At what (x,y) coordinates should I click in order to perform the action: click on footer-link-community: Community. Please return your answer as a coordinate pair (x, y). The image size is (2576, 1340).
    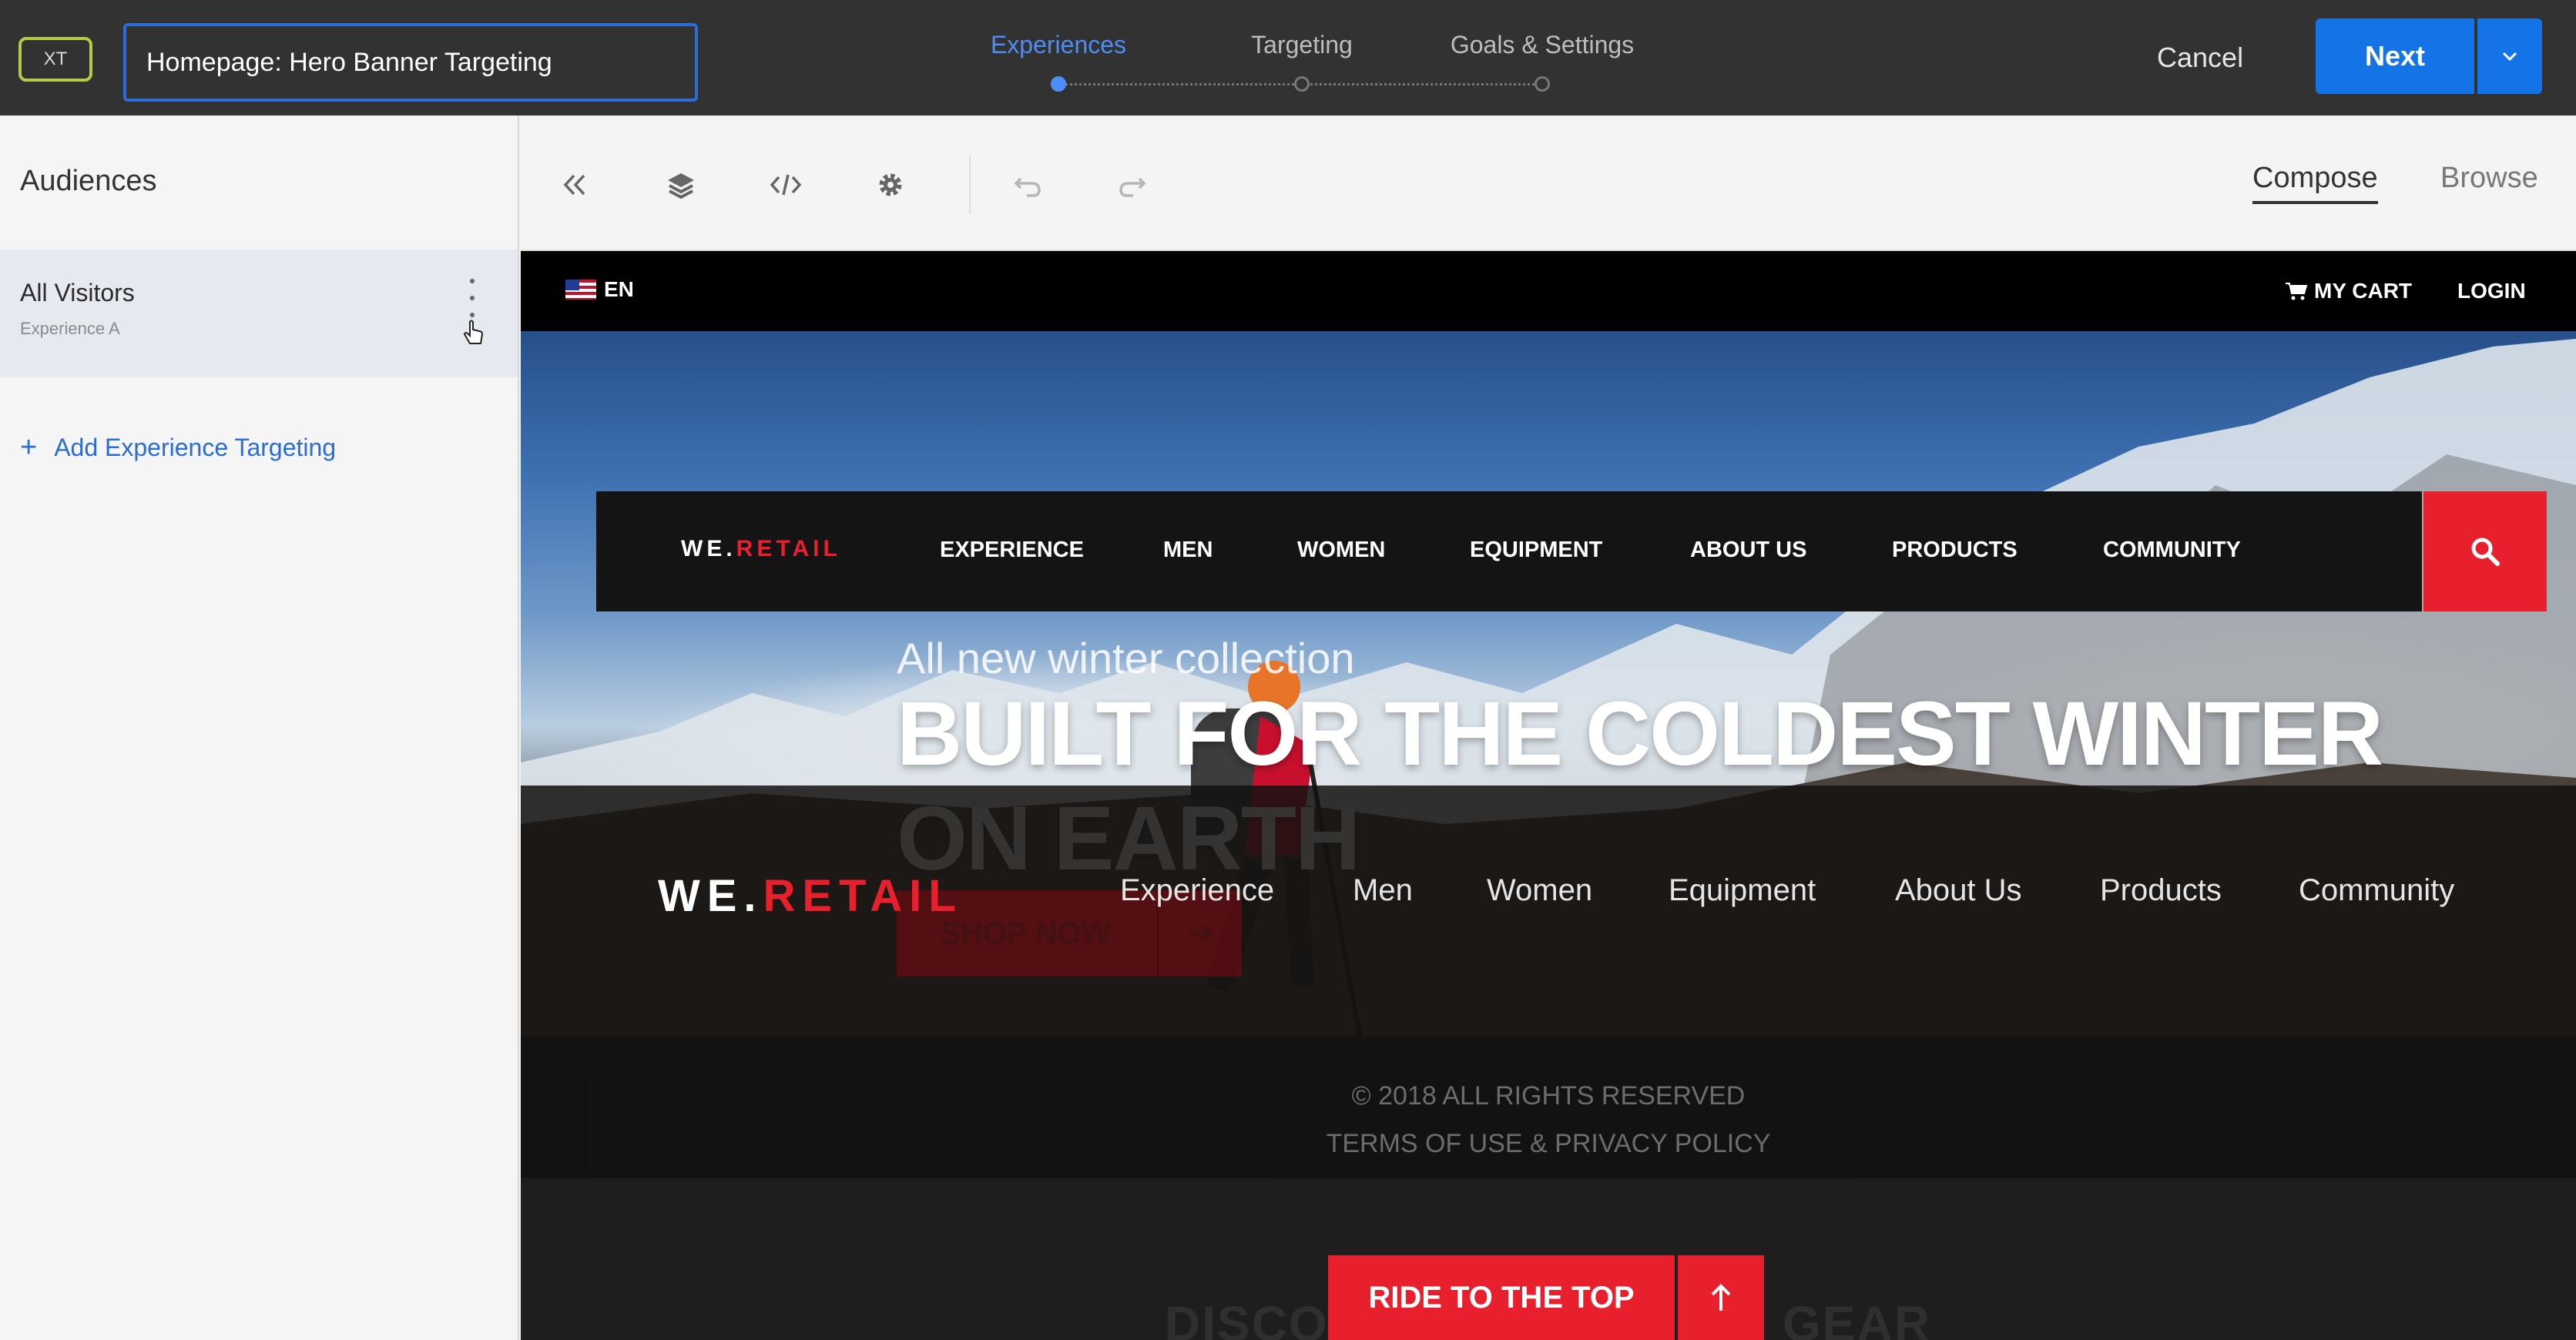
    Looking at the image, I should click on (2376, 890).